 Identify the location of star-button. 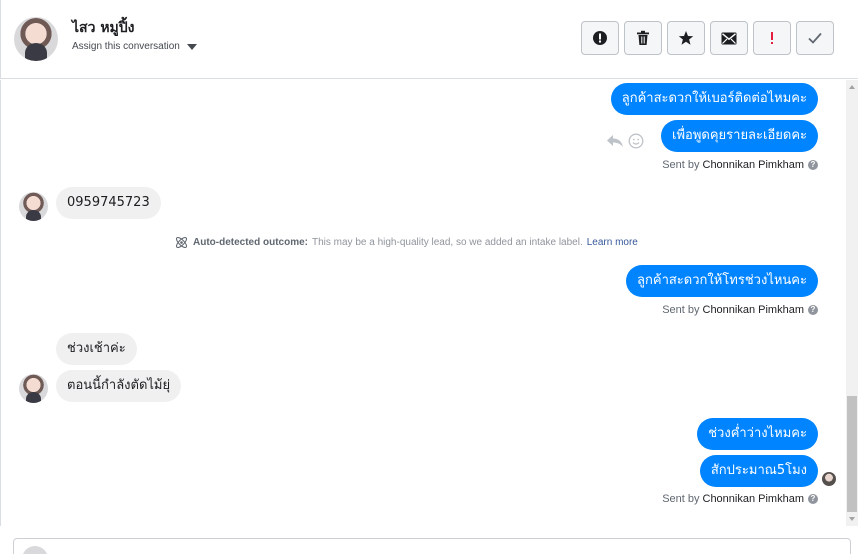
(686, 38).